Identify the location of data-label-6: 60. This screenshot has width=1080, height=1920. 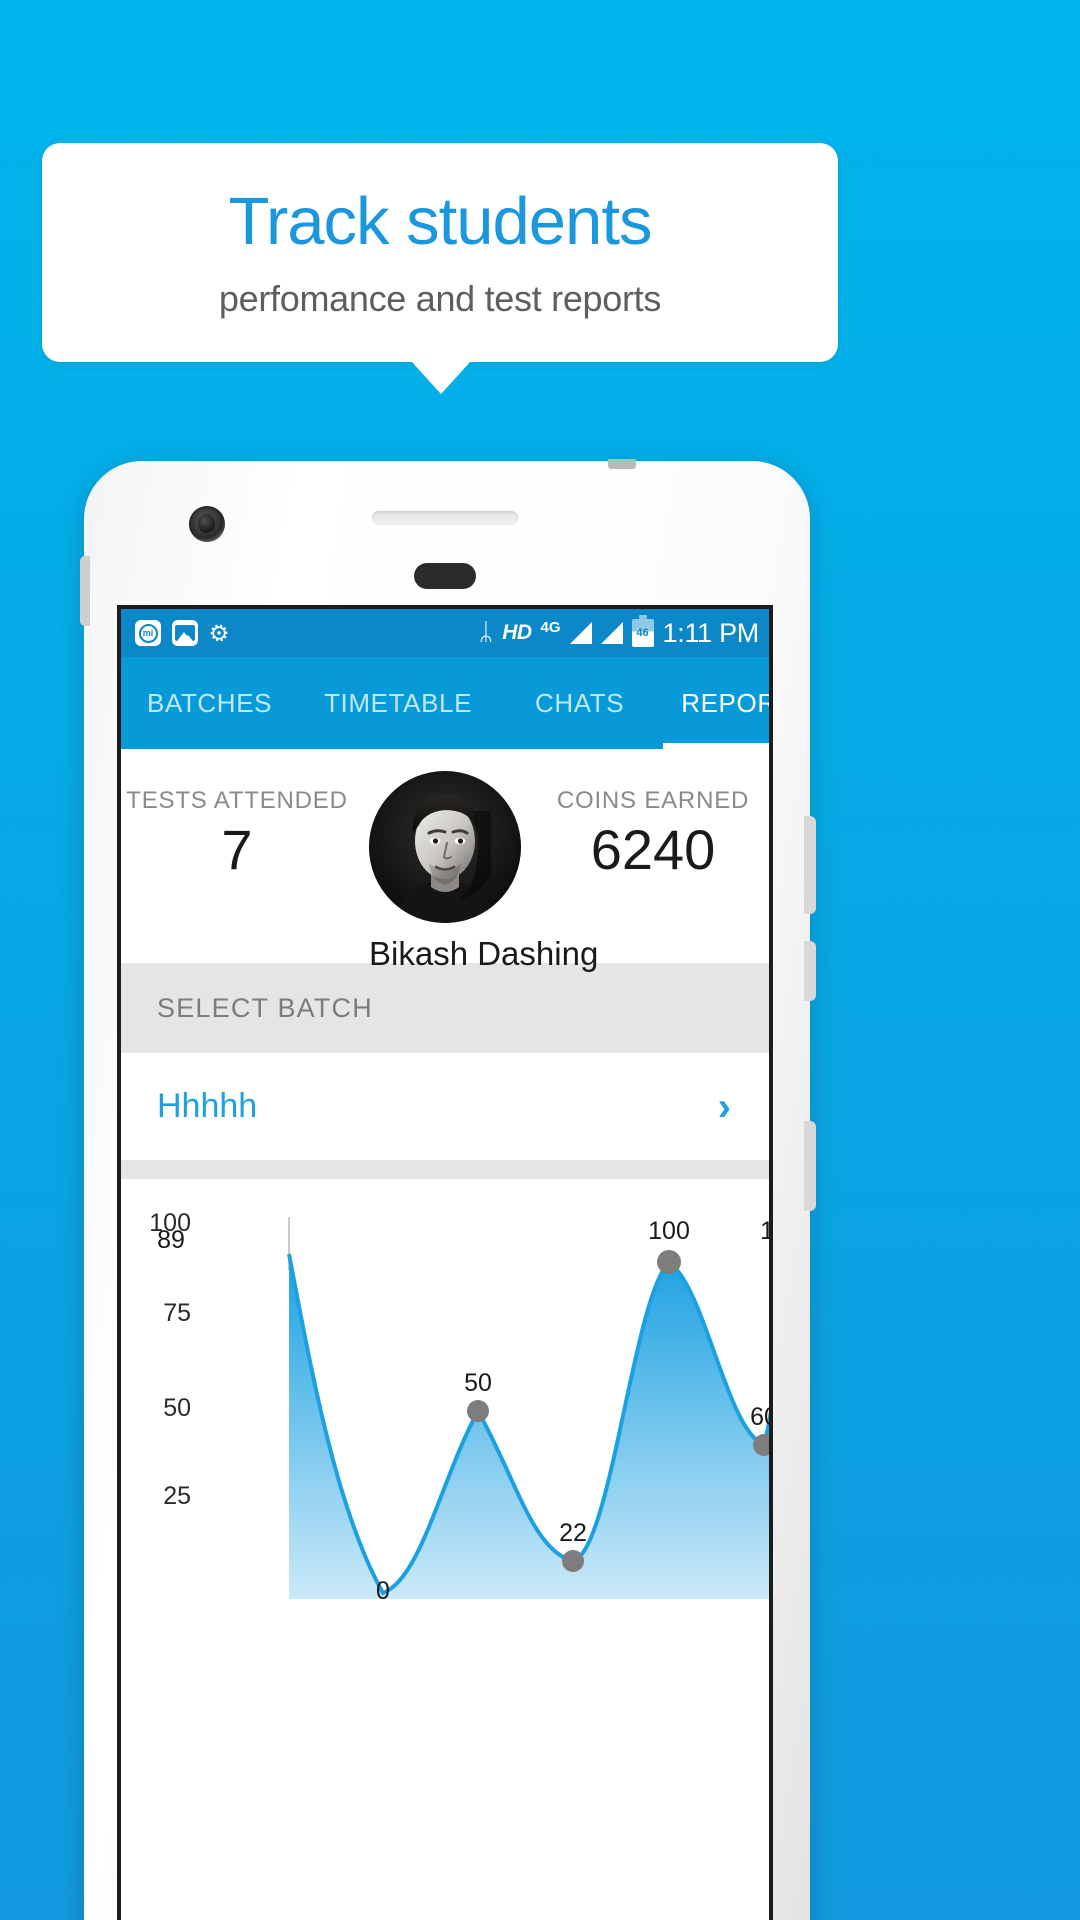
(759, 1417).